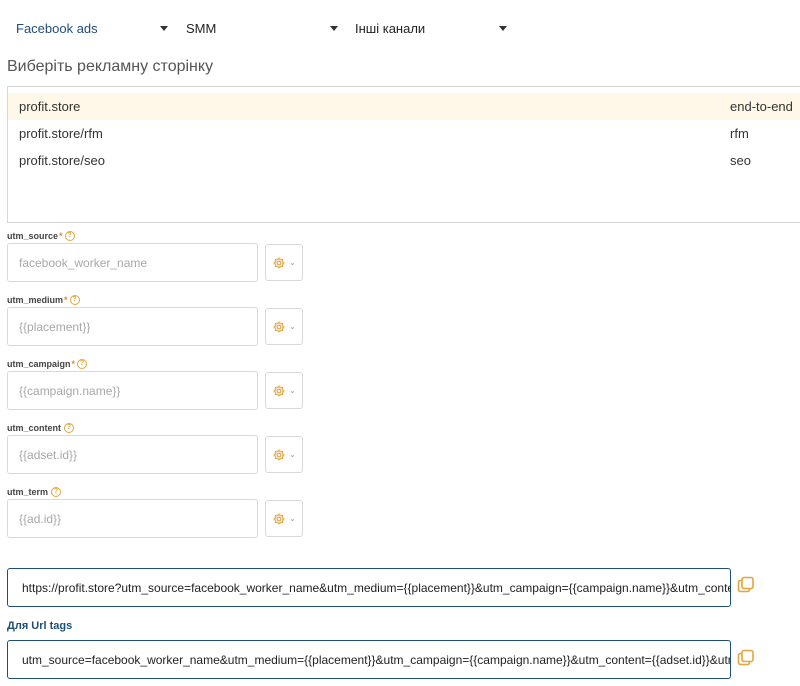 This screenshot has height=686, width=800. I want to click on utm-content-settings-button: ⌄, so click(284, 454).